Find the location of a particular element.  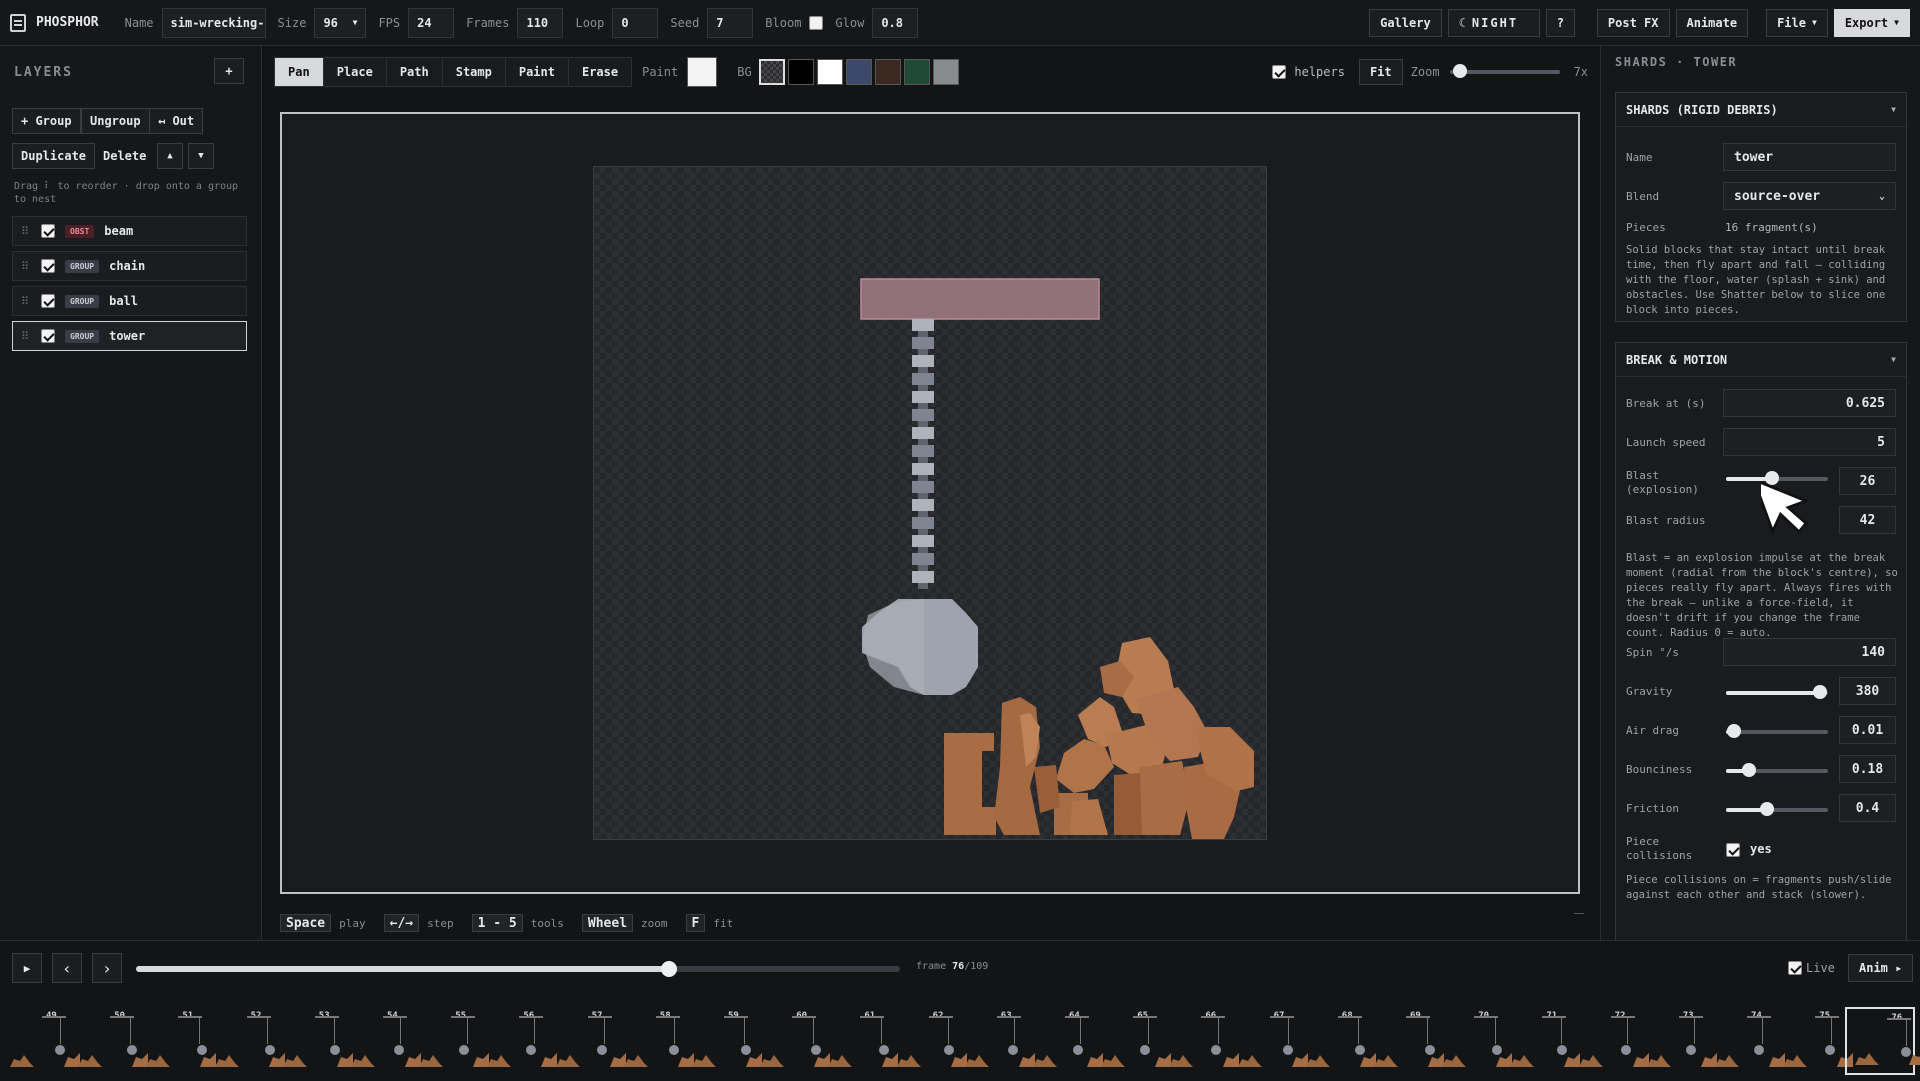

zoom-slider is located at coordinates (1504, 71).